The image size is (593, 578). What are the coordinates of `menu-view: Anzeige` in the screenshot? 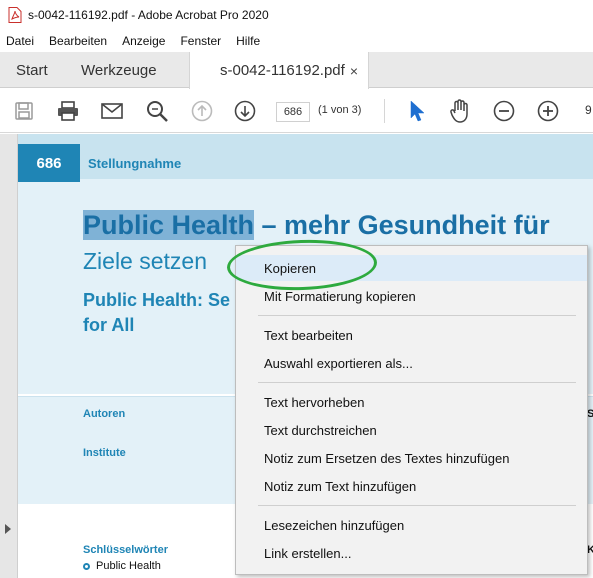 It's located at (143, 41).